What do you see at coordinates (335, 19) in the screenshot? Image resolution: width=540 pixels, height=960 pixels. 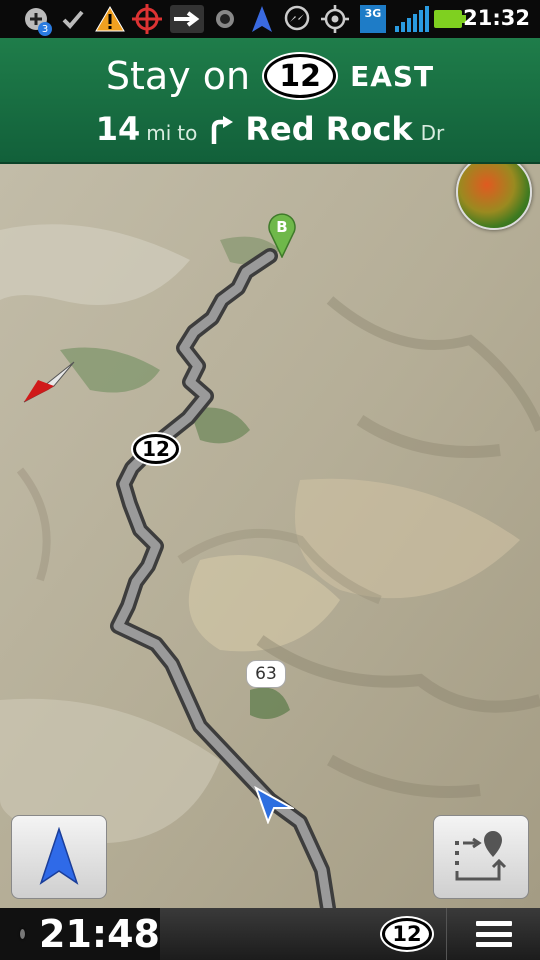 I see `gps-icon` at bounding box center [335, 19].